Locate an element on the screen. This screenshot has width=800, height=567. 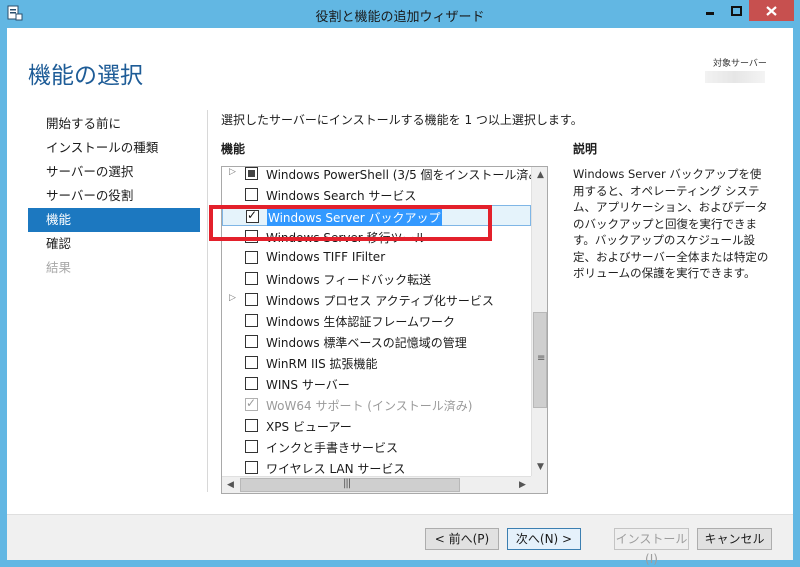
feature-row: ワイヤレス LAN サービス is located at coordinates (376, 466).